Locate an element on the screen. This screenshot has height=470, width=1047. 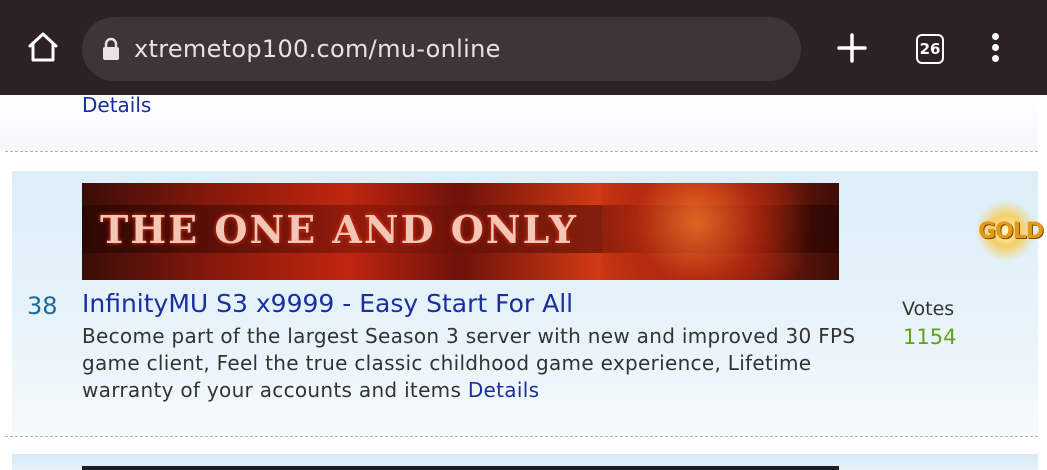
server-title-link: InfinityMU S3 x9999 - Easy Start For All is located at coordinates (327, 304).